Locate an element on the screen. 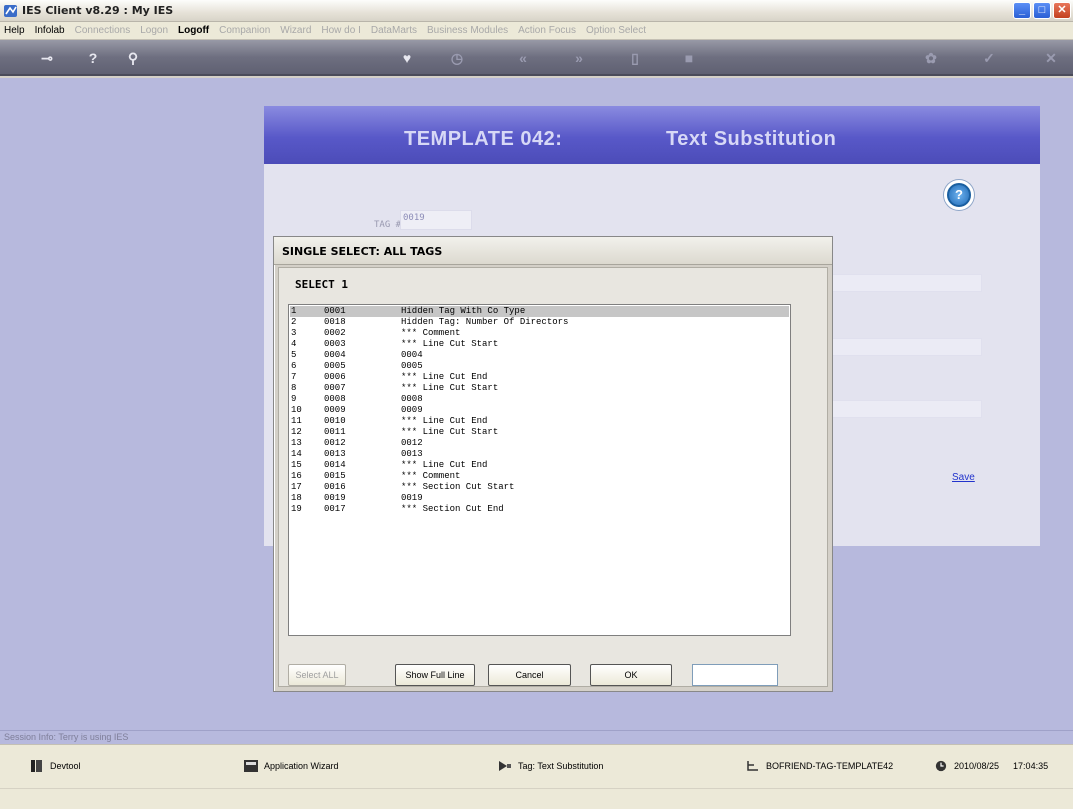 This screenshot has height=809, width=1073. menu-item-datamarts: DataMarts is located at coordinates (394, 30).